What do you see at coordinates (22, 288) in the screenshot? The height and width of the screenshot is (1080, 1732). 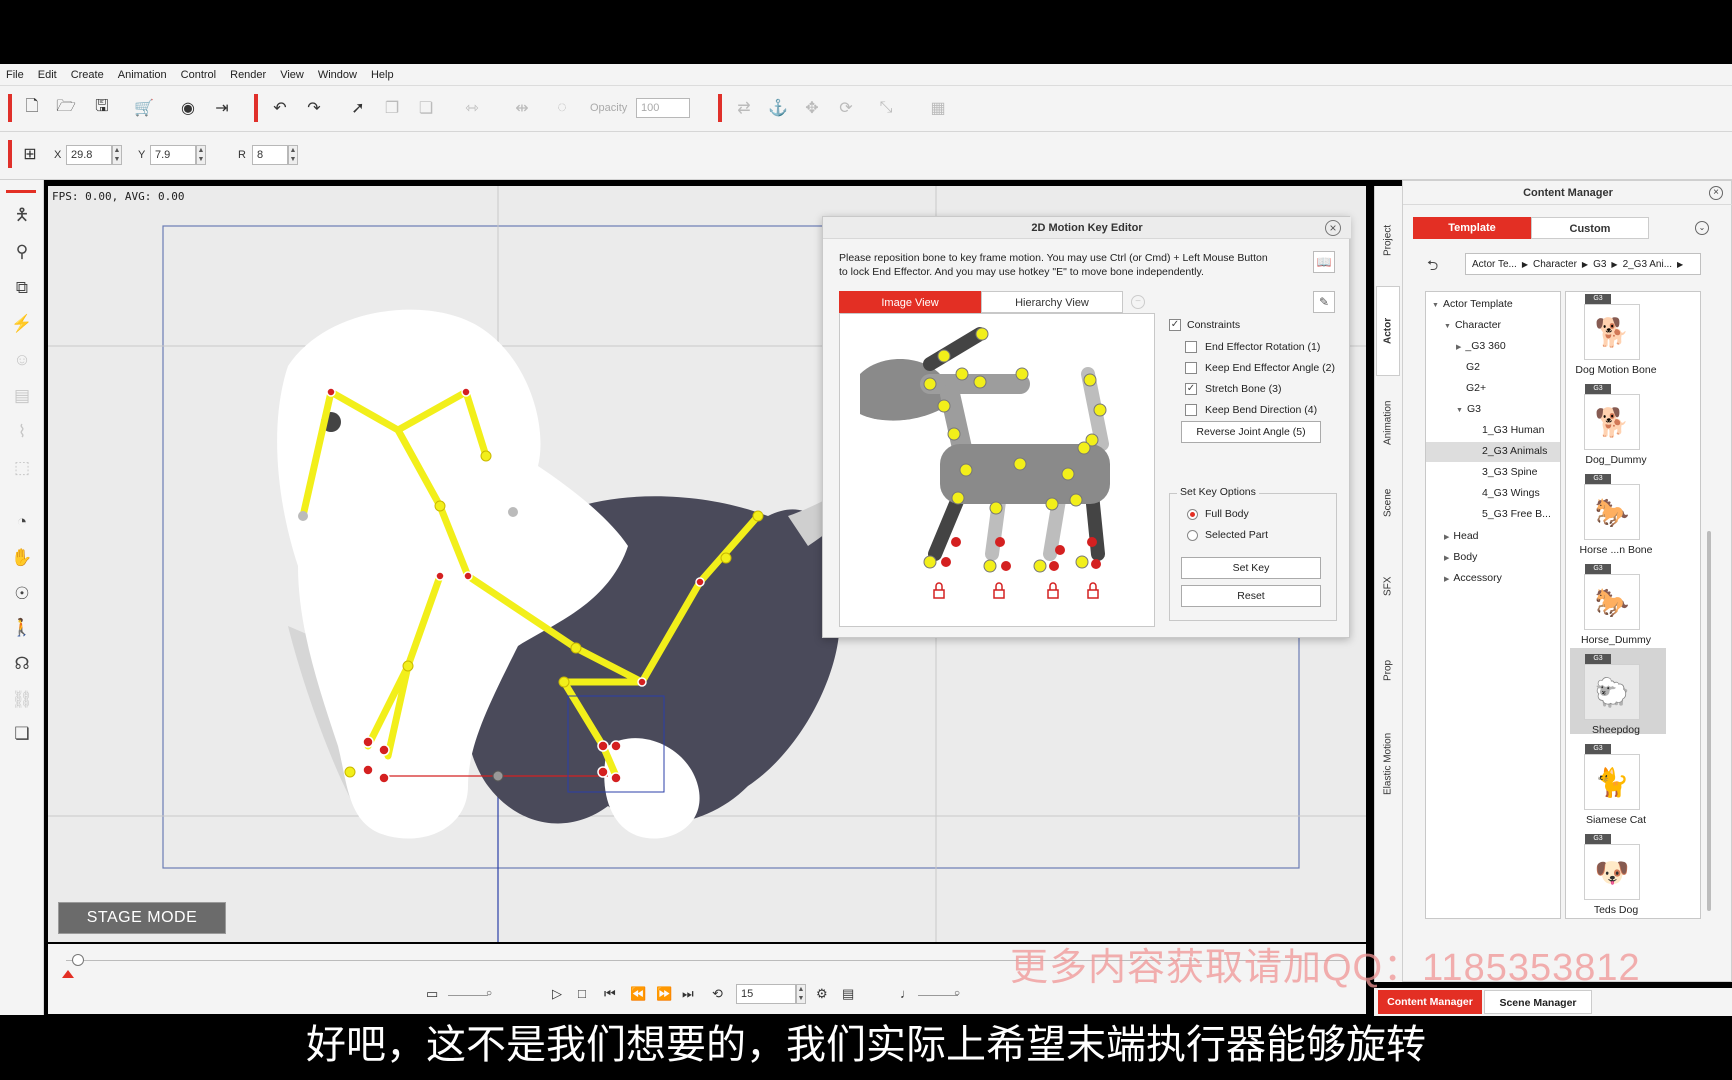 I see `sprite-icon: ⧉` at bounding box center [22, 288].